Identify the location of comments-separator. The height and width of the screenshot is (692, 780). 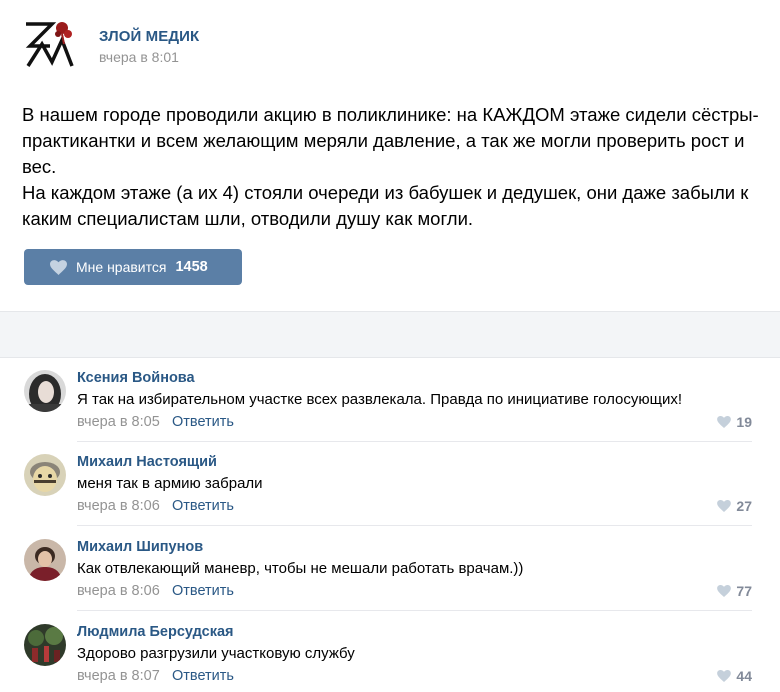
(390, 334).